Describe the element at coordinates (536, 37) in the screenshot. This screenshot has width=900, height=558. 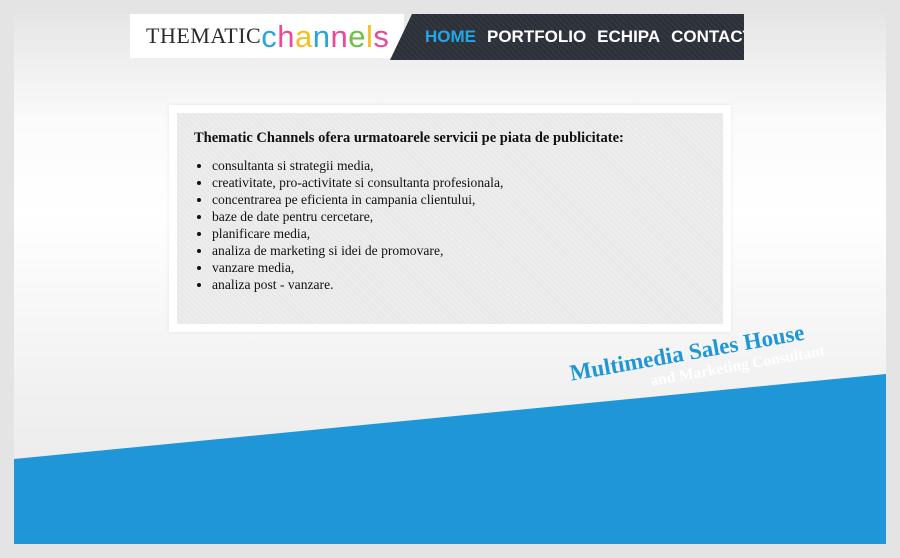
I see `nav-portfolio: PORTFOLIO` at that location.